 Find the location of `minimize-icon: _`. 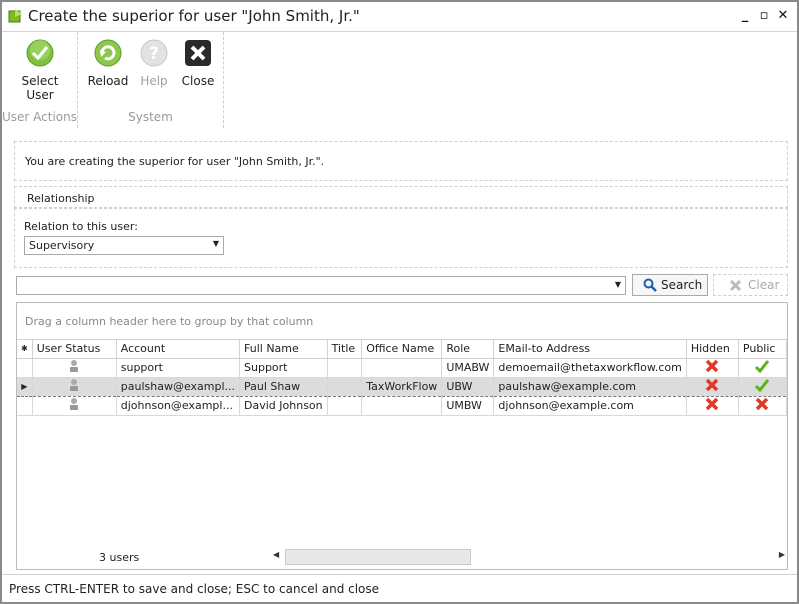

minimize-icon: _ is located at coordinates (745, 16).